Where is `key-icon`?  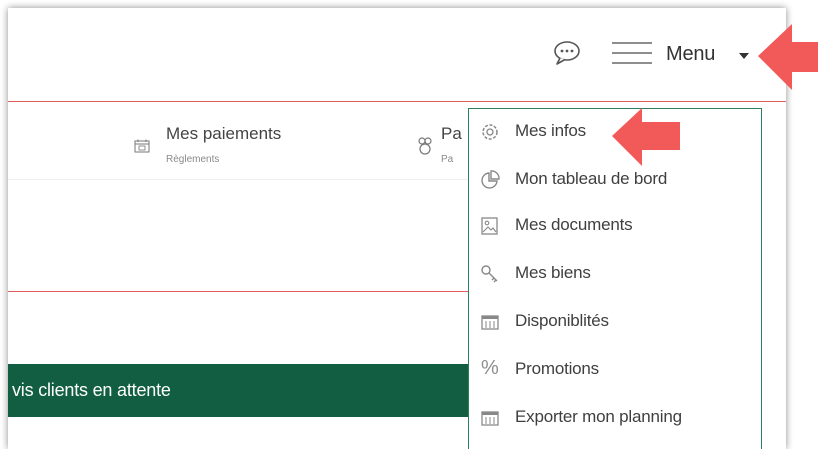
key-icon is located at coordinates (490, 274).